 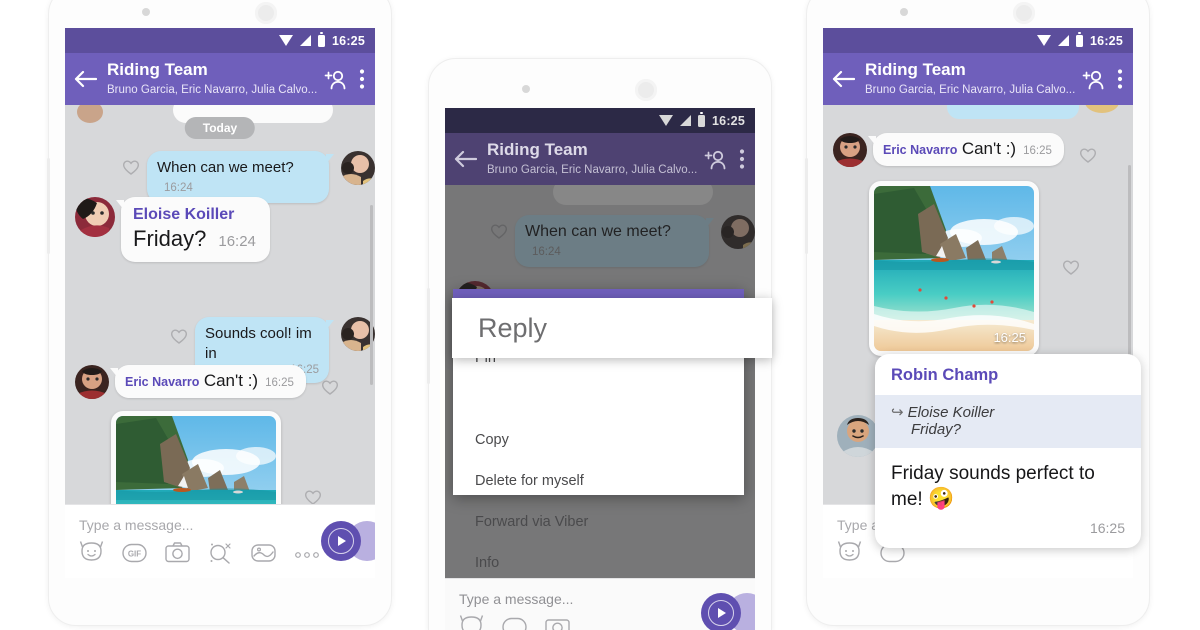 I want to click on message-row: When can we meet? 16:24, so click(x=248, y=177).